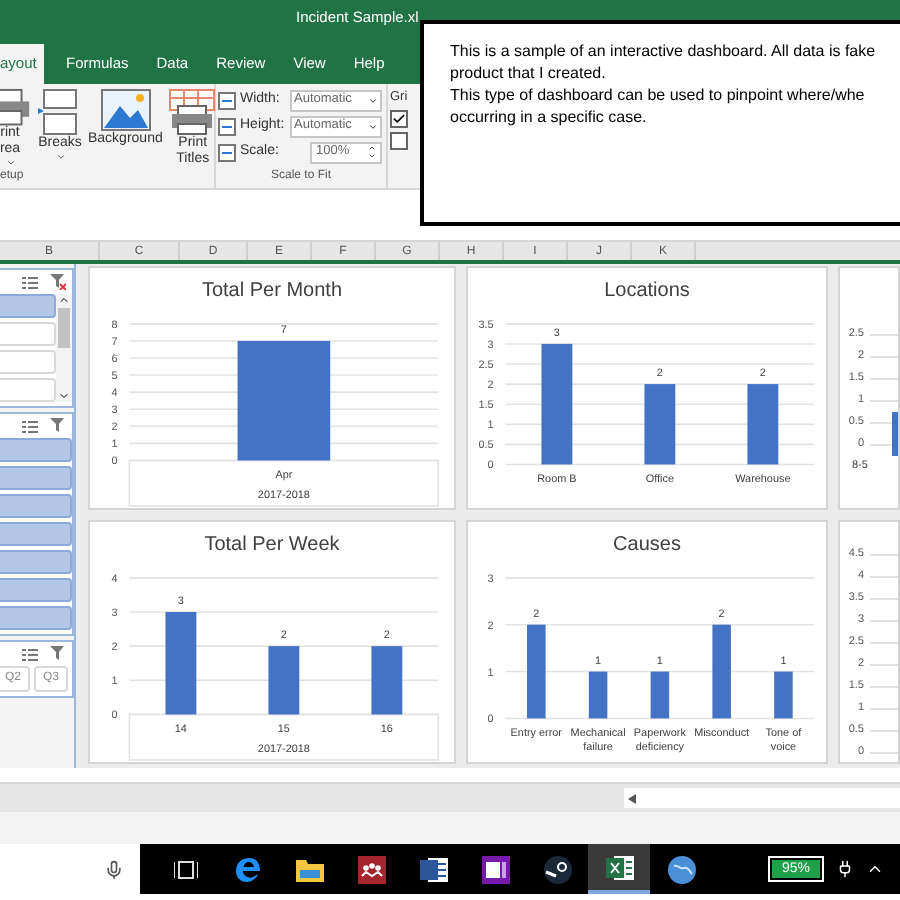 The width and height of the screenshot is (900, 900). Describe the element at coordinates (64, 396) in the screenshot. I see `scroll-down-icon` at that location.